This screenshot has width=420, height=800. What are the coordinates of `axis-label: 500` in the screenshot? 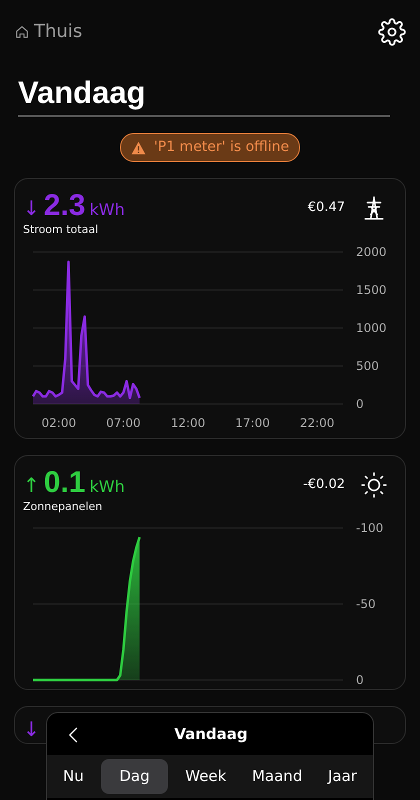 It's located at (367, 365).